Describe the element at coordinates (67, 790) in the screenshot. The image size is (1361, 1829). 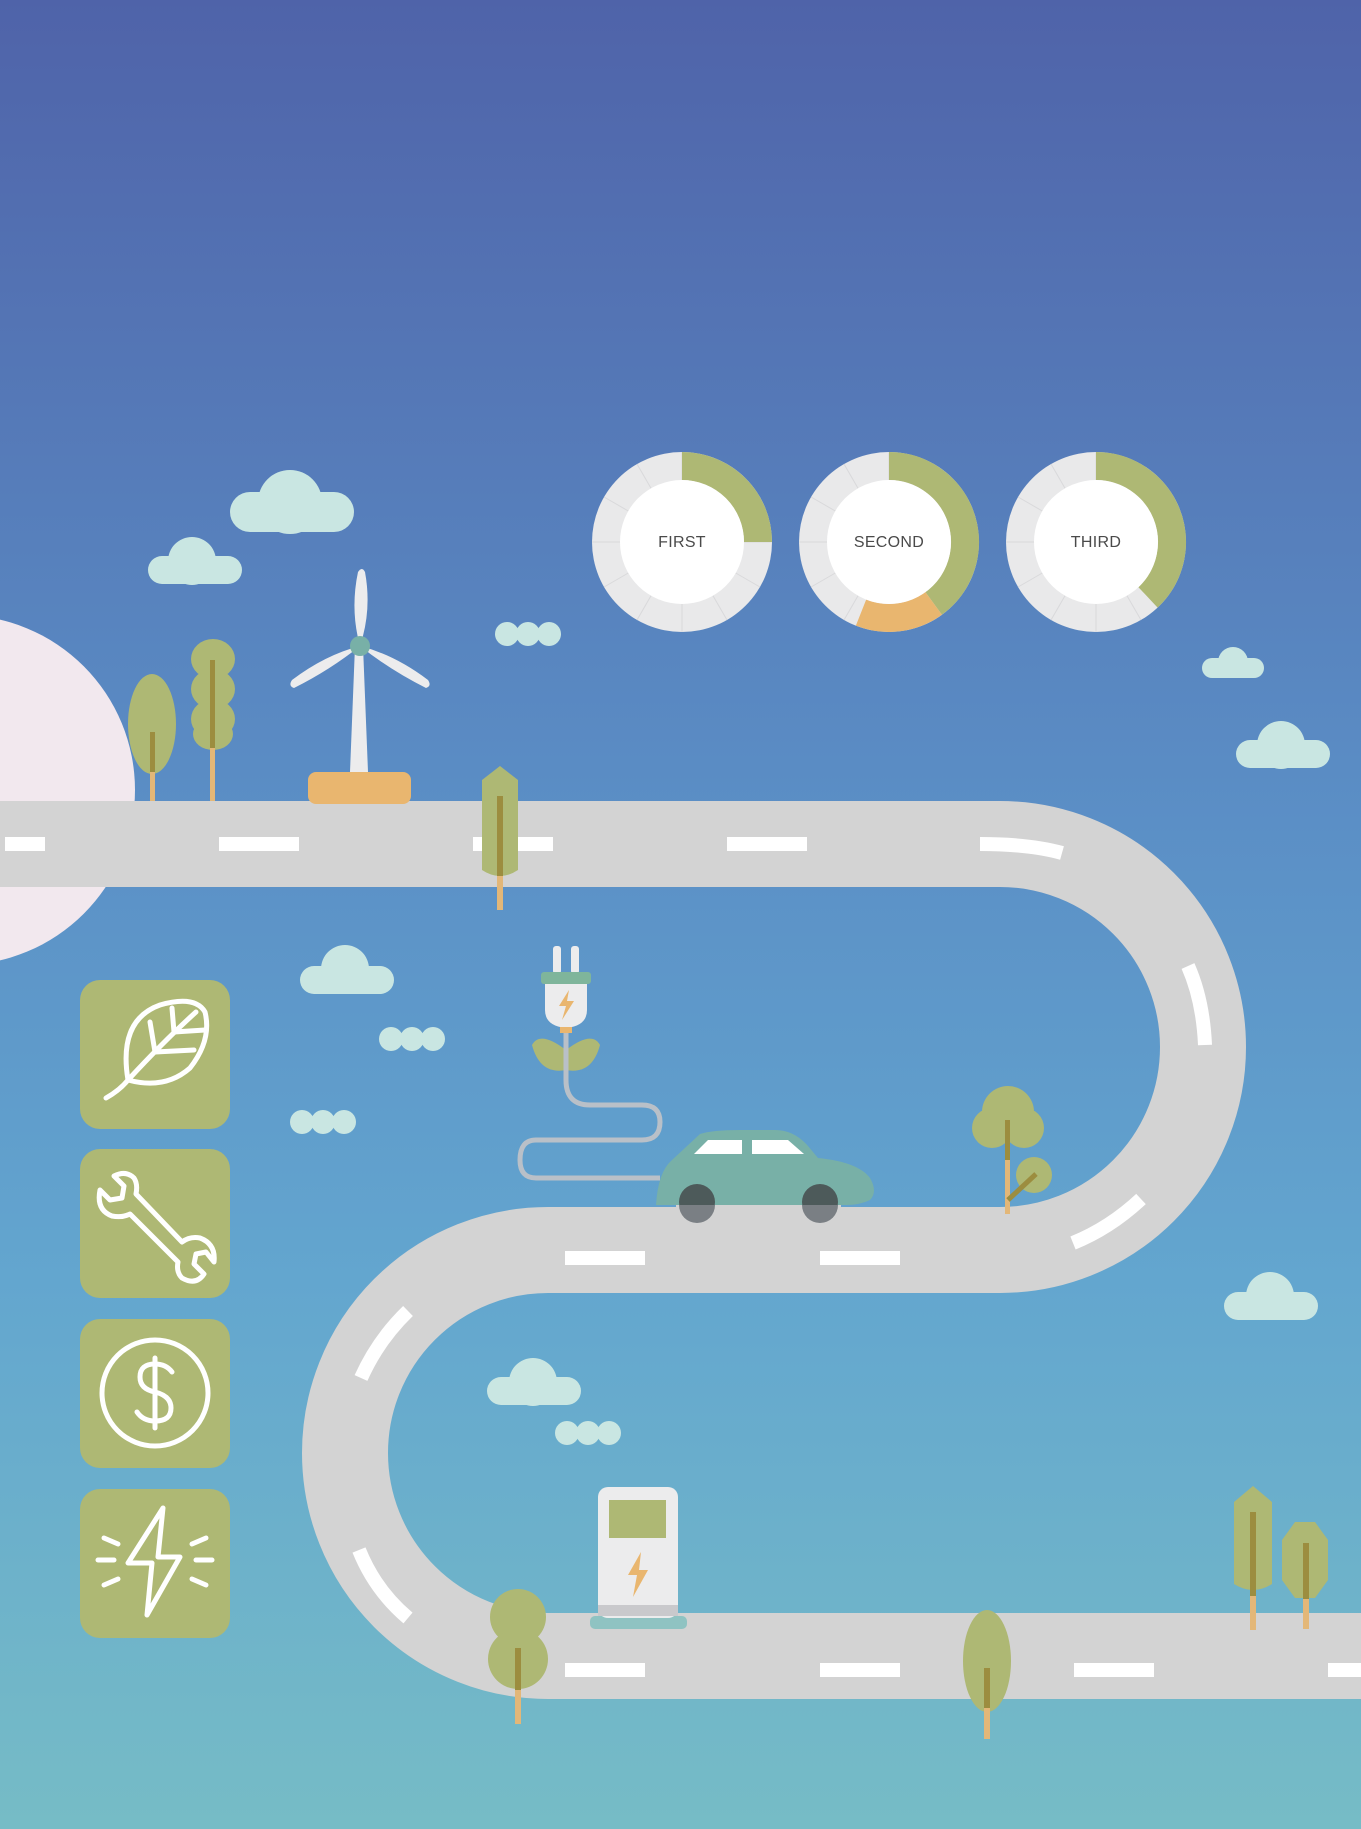
I see `sun-circle` at that location.